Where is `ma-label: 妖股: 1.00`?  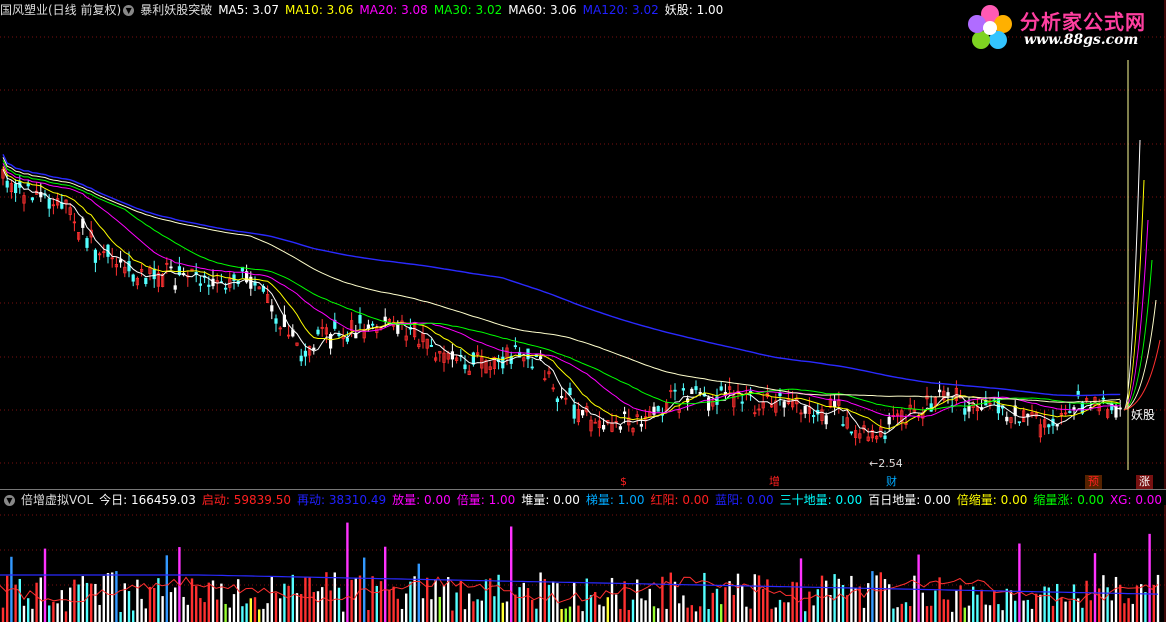
ma-label: 妖股: 1.00 is located at coordinates (694, 10).